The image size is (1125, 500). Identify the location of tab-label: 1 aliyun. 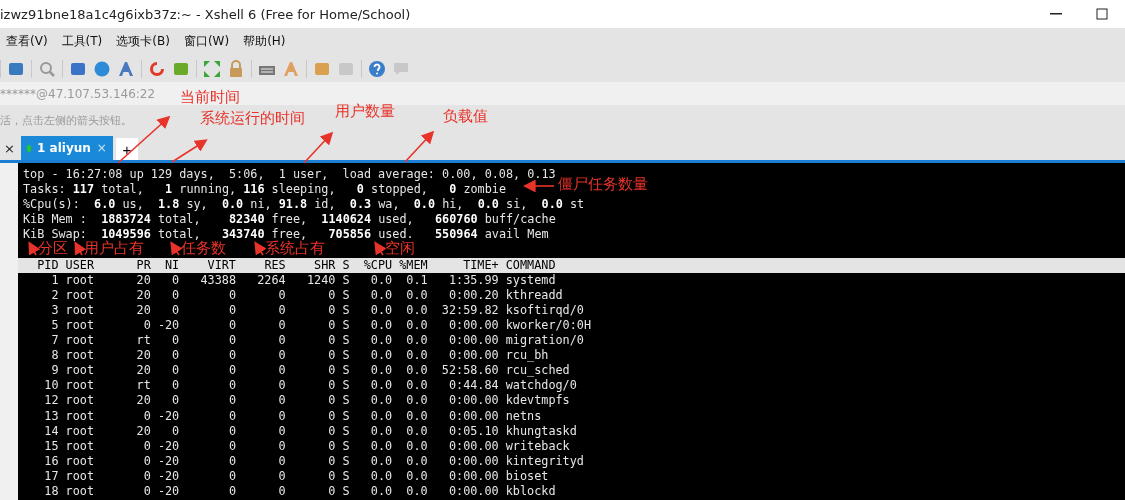
(64, 148).